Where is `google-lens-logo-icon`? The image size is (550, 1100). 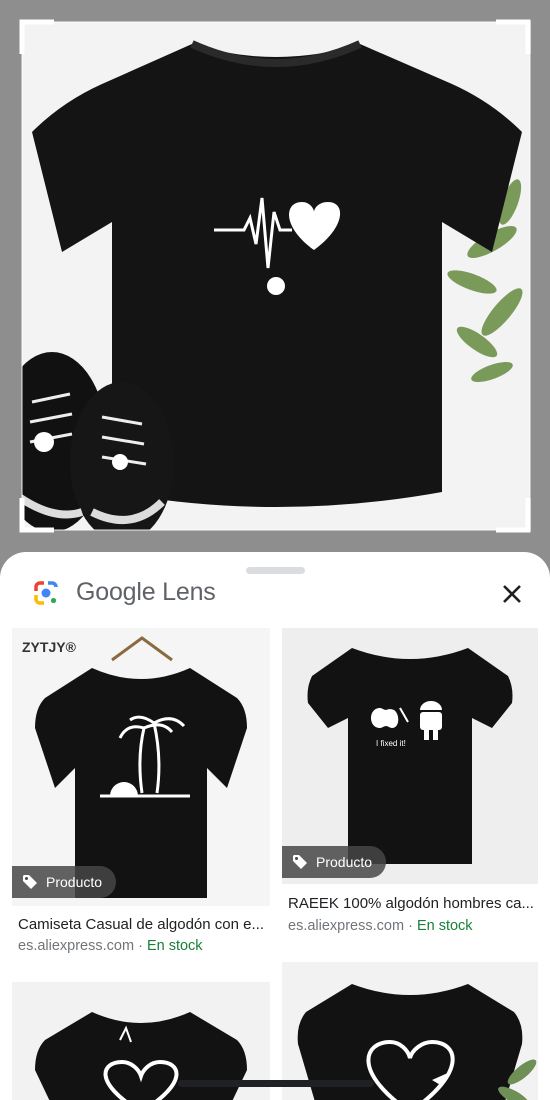
google-lens-logo-icon is located at coordinates (46, 593).